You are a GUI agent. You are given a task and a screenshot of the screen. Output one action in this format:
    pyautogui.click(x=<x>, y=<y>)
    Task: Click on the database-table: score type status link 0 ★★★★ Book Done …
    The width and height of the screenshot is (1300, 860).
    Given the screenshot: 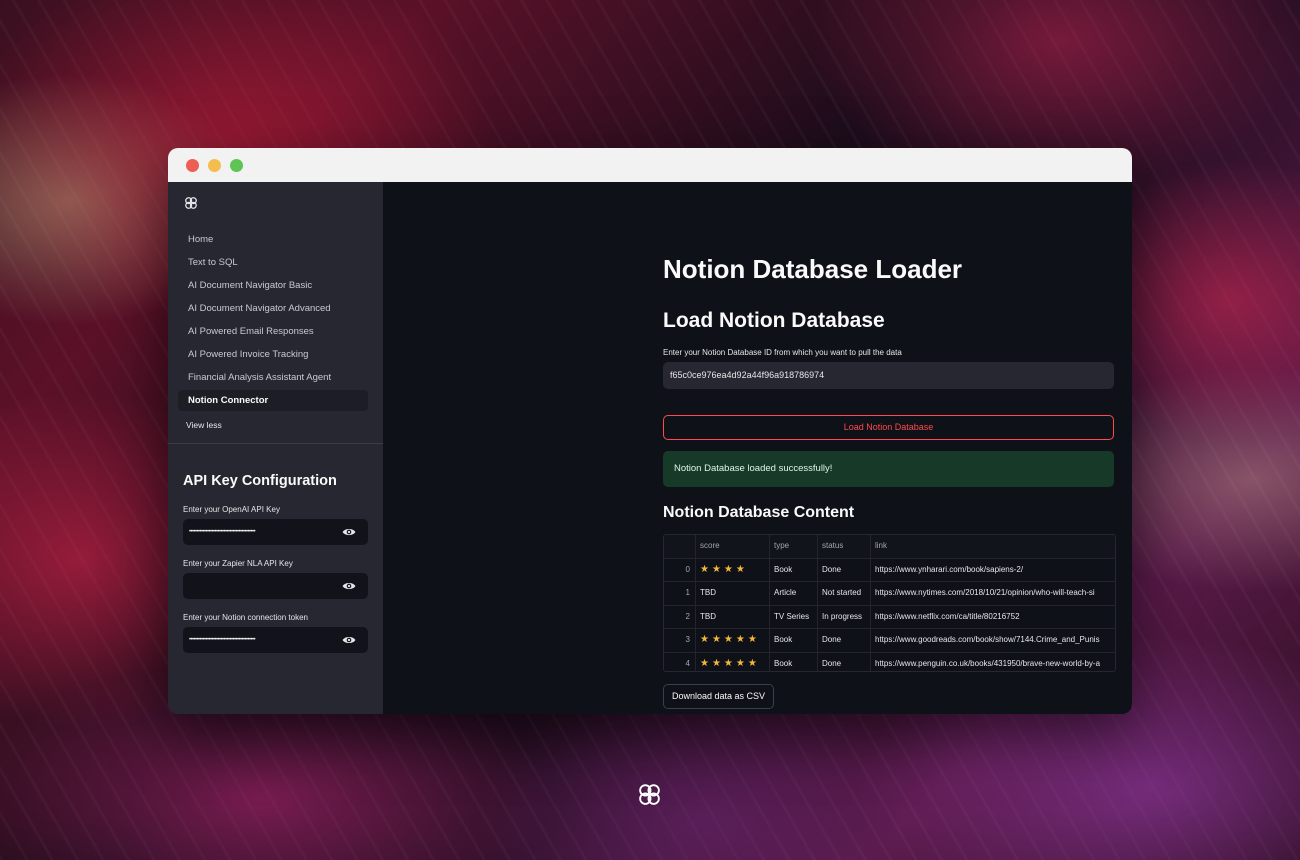 What is the action you would take?
    pyautogui.click(x=889, y=603)
    